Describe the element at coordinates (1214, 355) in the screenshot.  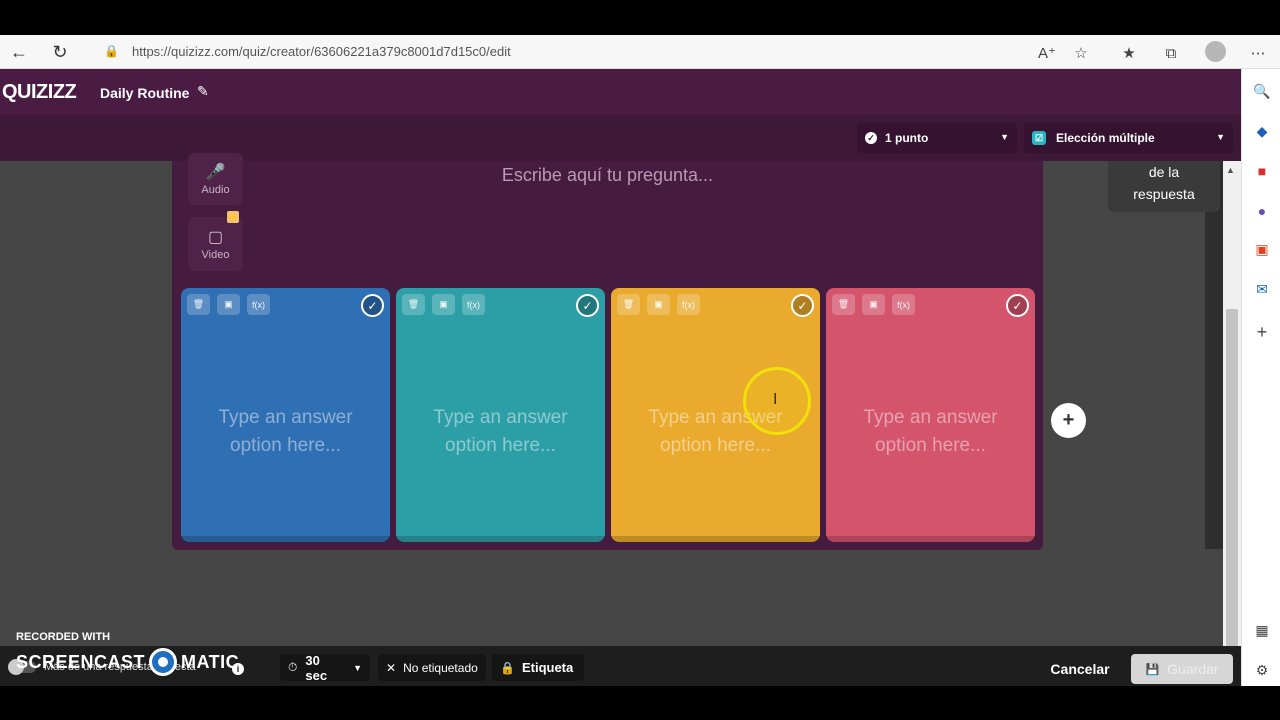
I see `panel-edge` at that location.